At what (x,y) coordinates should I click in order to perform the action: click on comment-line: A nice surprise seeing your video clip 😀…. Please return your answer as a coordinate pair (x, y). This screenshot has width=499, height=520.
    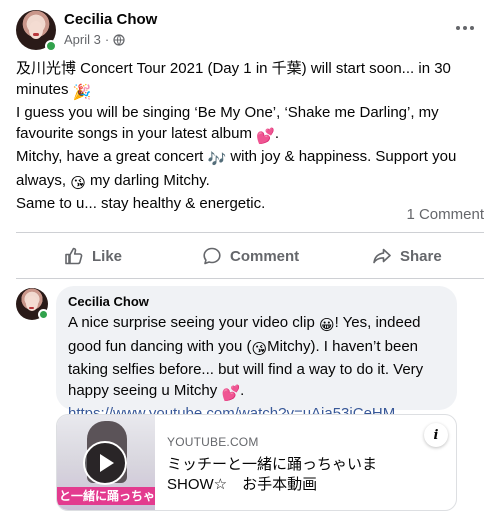
    Looking at the image, I should click on (256, 325).